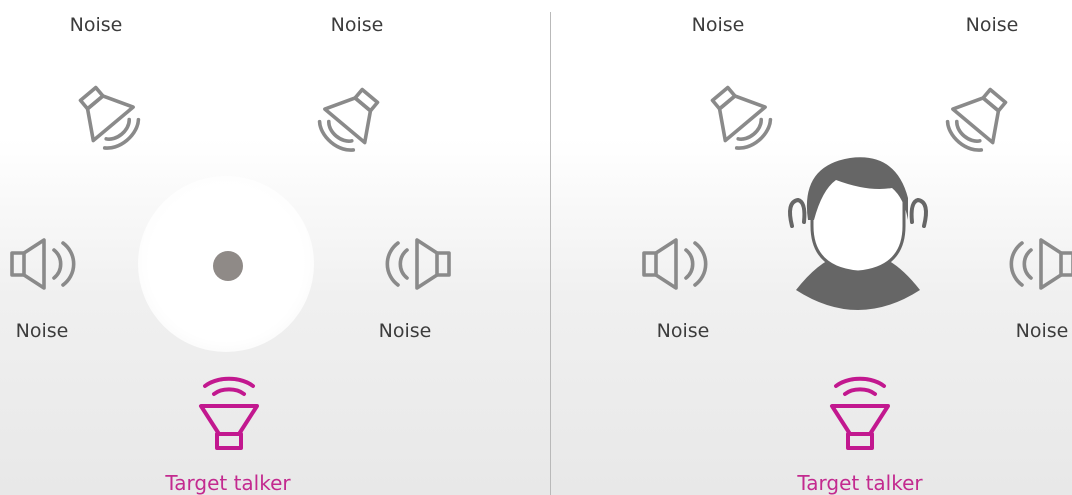 The height and width of the screenshot is (495, 1072). What do you see at coordinates (550, 253) in the screenshot?
I see `panel-divider` at bounding box center [550, 253].